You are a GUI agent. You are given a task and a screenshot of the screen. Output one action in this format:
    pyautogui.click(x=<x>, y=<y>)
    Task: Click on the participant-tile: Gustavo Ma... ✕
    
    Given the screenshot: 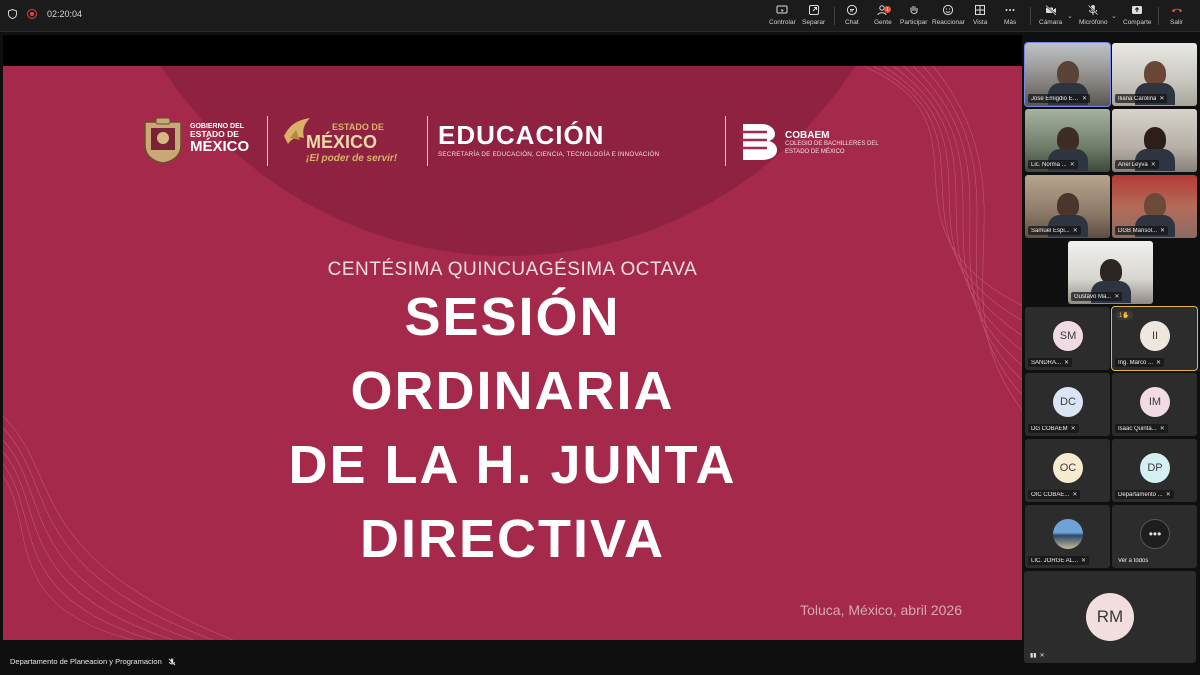 What is the action you would take?
    pyautogui.click(x=1110, y=272)
    